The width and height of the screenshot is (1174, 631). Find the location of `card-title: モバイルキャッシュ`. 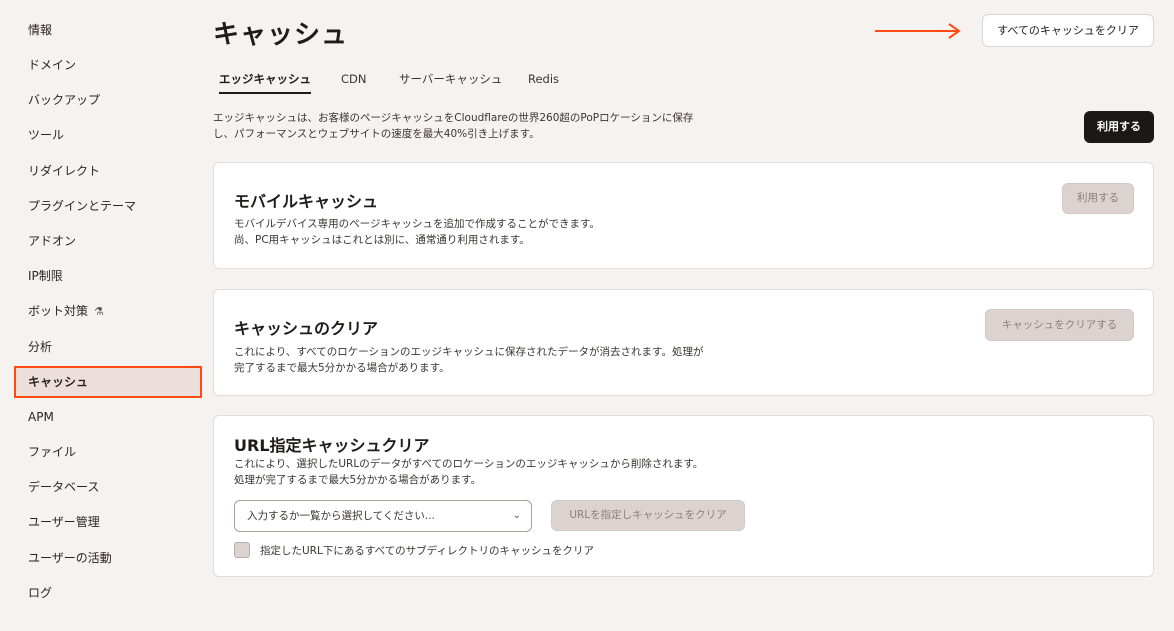

card-title: モバイルキャッシュ is located at coordinates (306, 201).